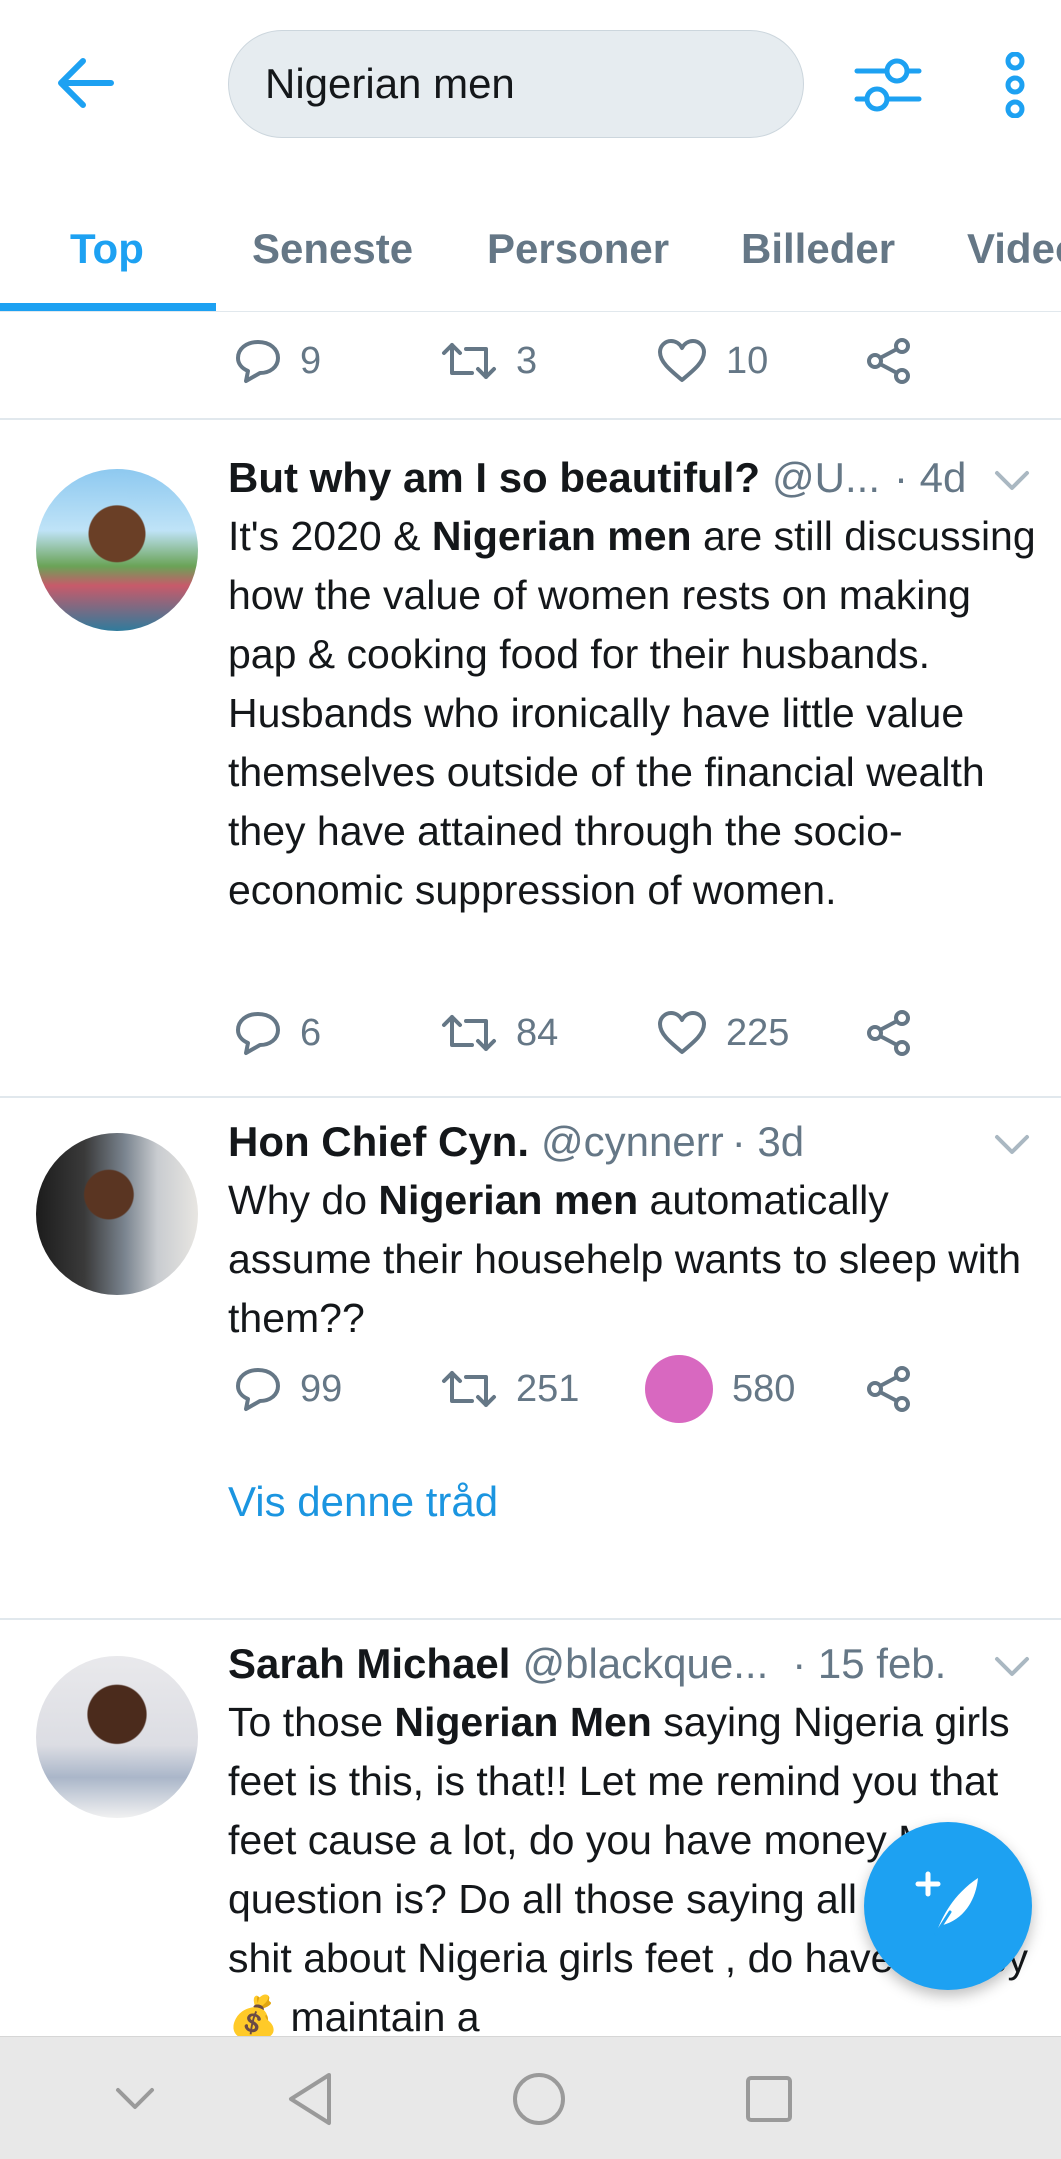 The width and height of the screenshot is (1061, 2159). I want to click on user-handle: @cynnerr, so click(632, 1142).